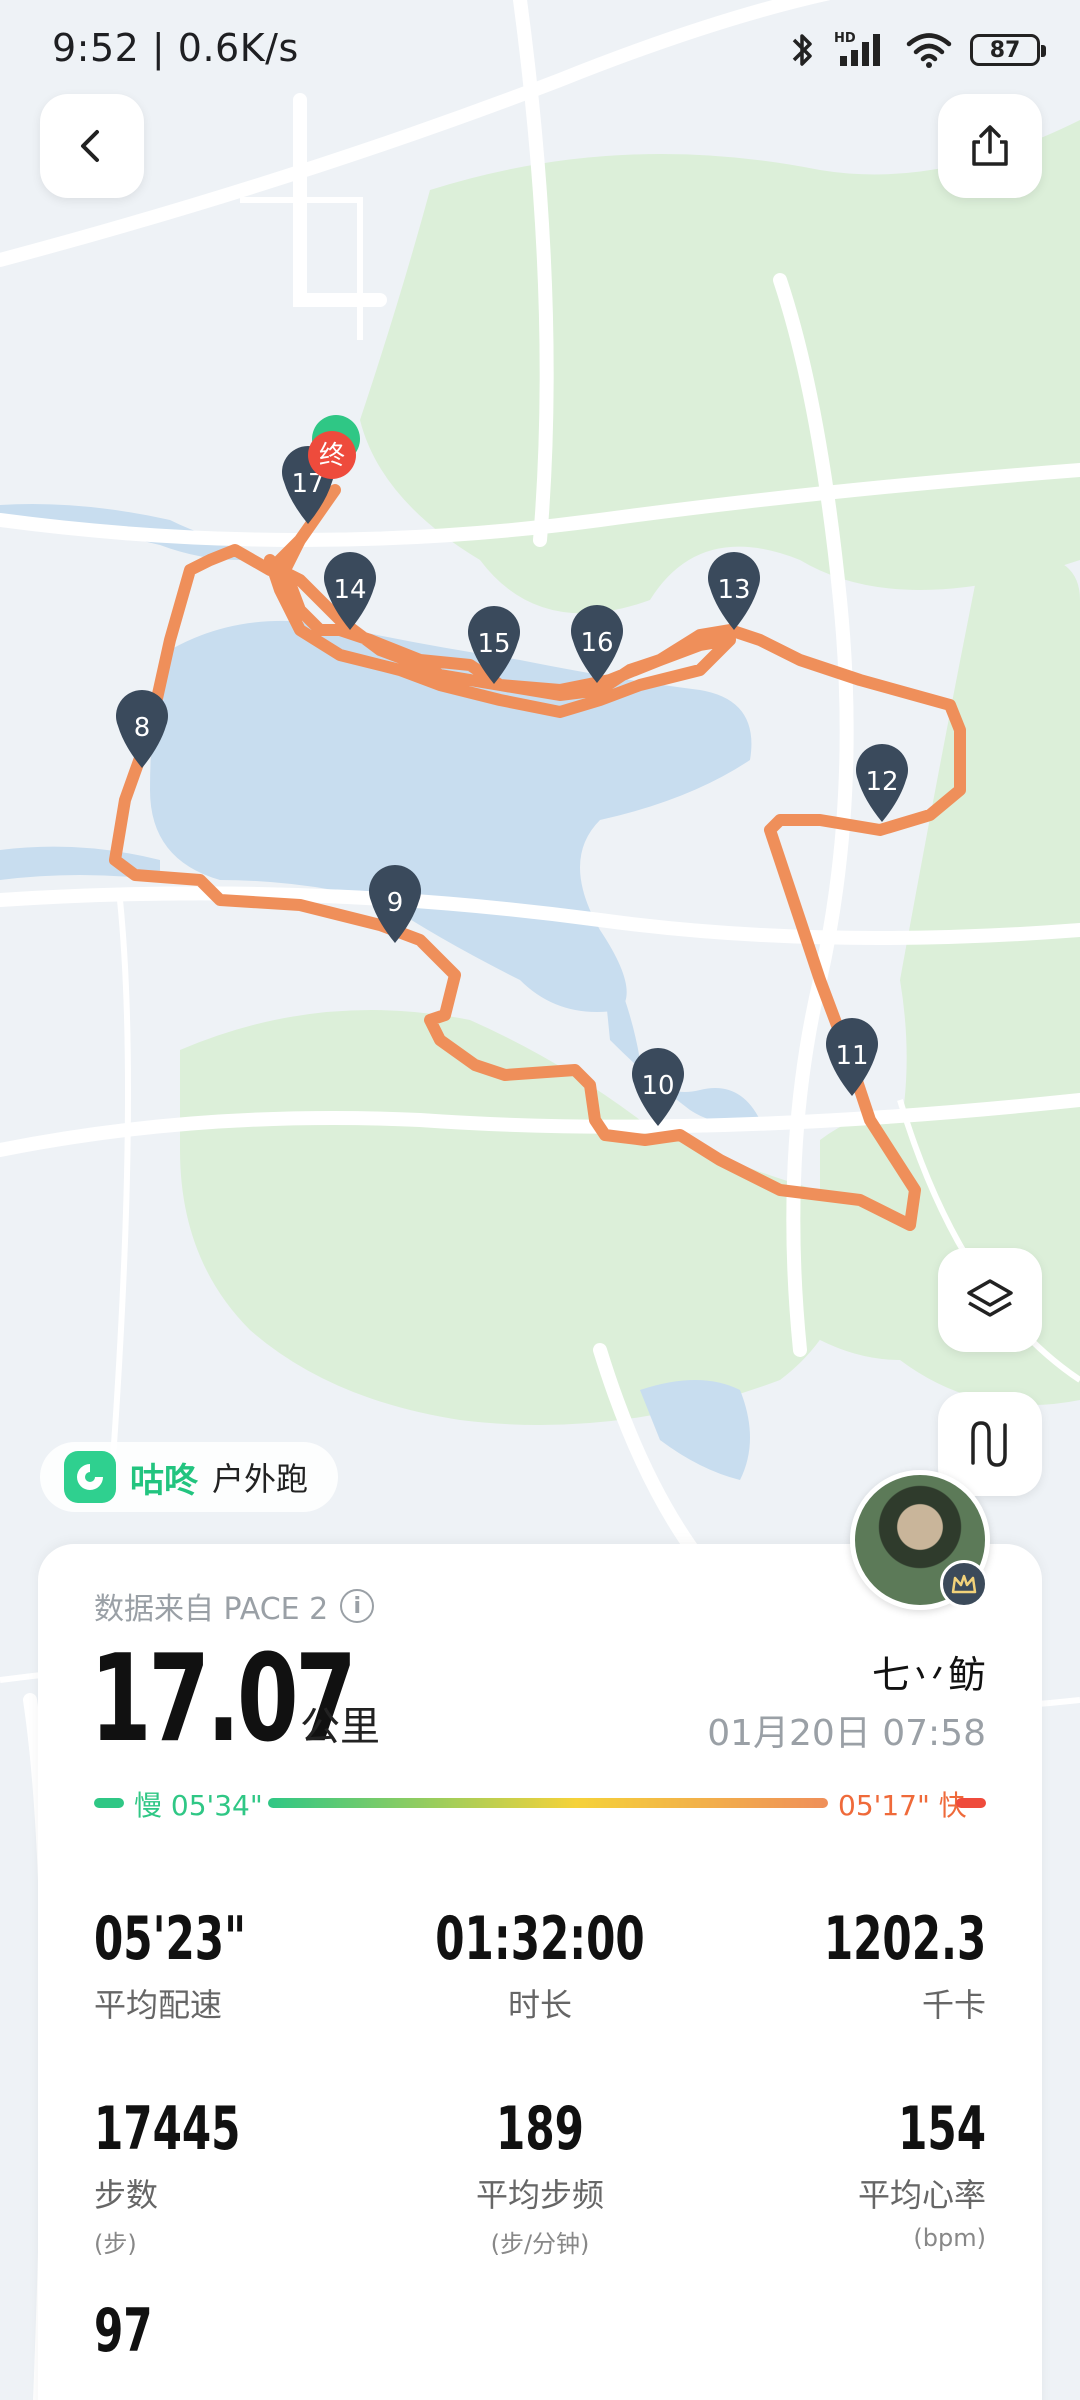  I want to click on pace-gradient, so click(548, 1803).